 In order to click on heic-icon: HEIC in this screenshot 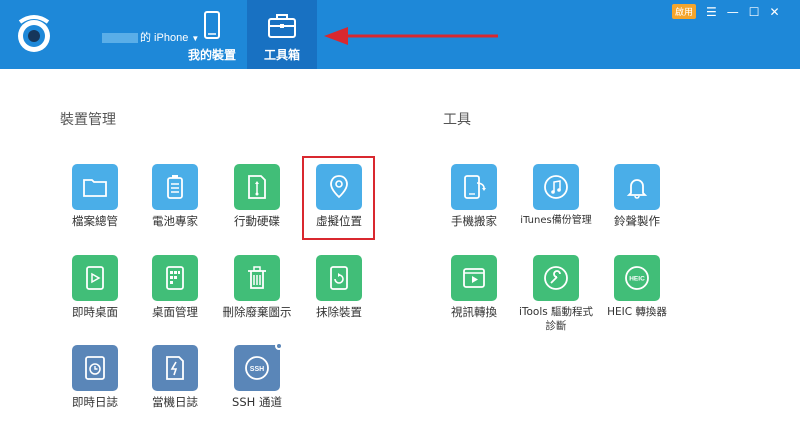, I will do `click(637, 278)`.